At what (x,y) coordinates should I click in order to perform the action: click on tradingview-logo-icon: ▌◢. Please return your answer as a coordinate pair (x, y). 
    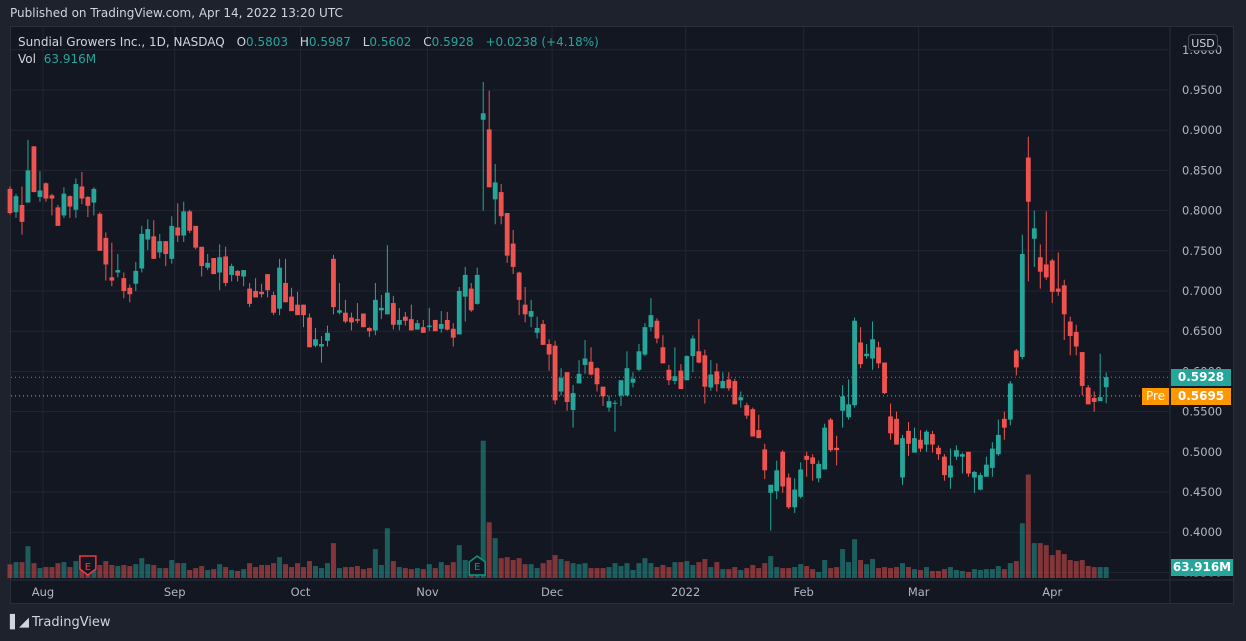
    Looking at the image, I should click on (19, 622).